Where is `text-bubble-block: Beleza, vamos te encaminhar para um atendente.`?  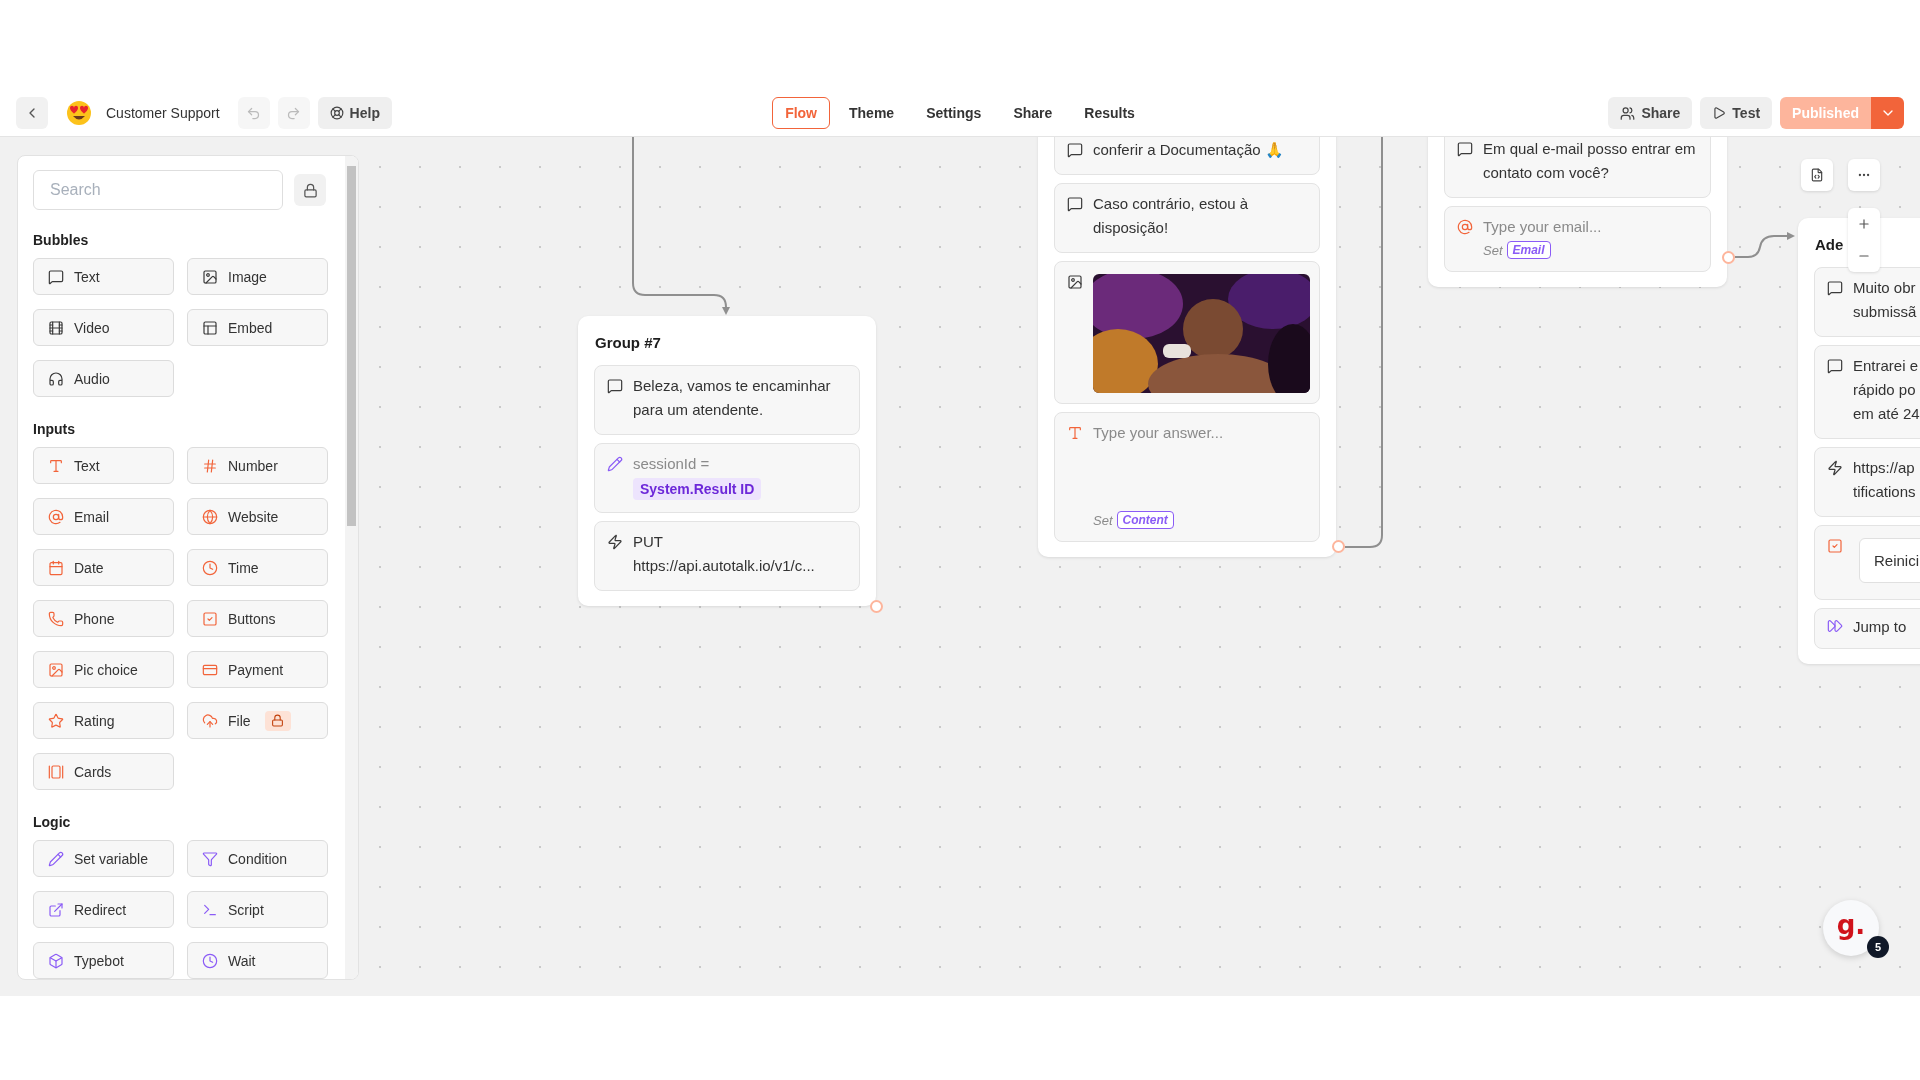
text-bubble-block: Beleza, vamos te encaminhar para um atendente. is located at coordinates (727, 400).